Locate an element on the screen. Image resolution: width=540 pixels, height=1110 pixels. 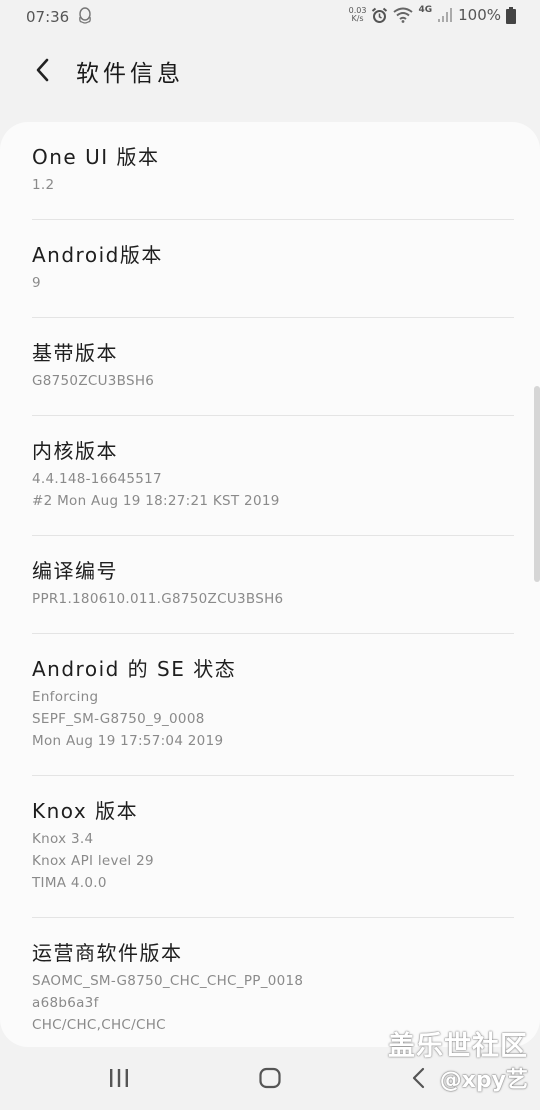
back-button is located at coordinates (42, 70).